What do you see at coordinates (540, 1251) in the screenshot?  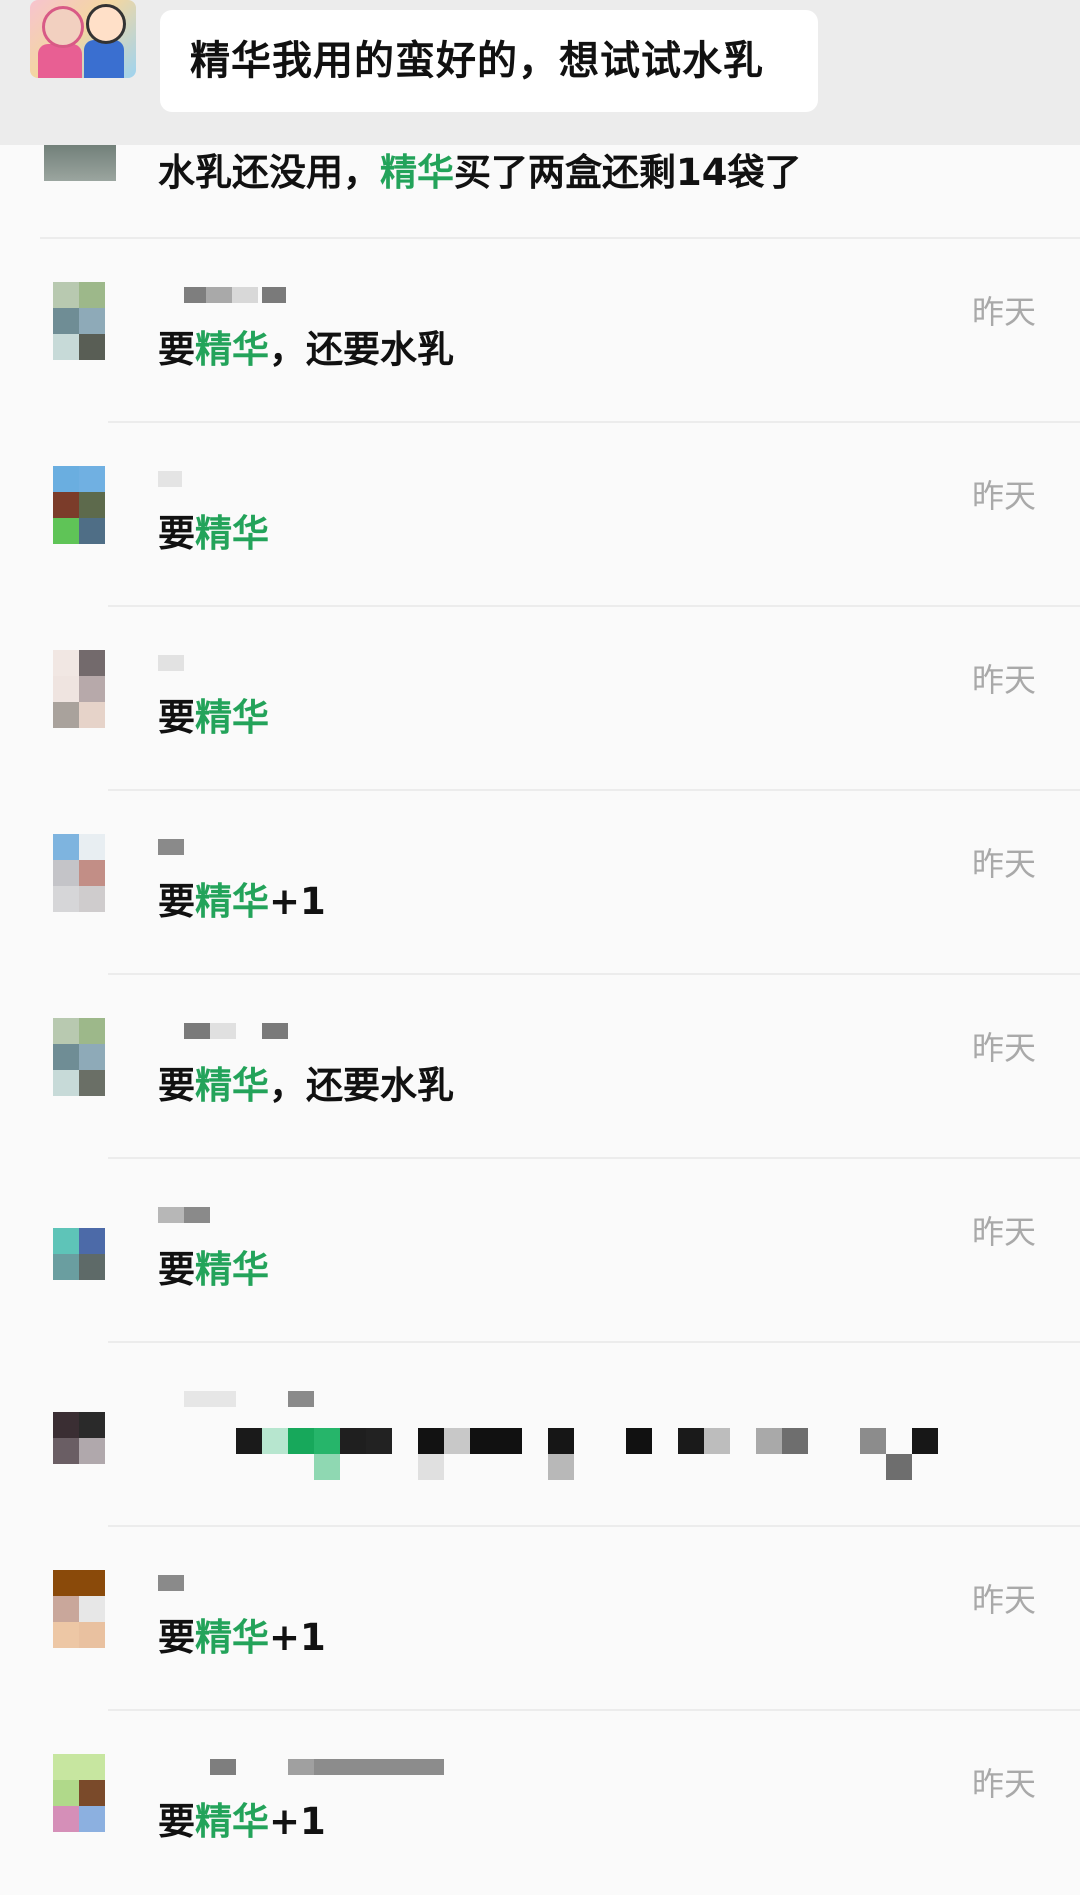 I see `comment-row-6: 昨天 要精华` at bounding box center [540, 1251].